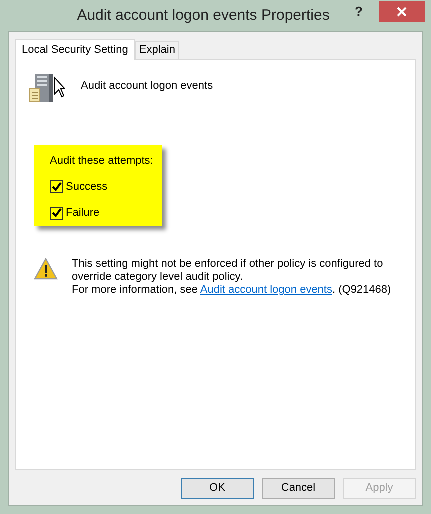  I want to click on close-icon, so click(402, 11).